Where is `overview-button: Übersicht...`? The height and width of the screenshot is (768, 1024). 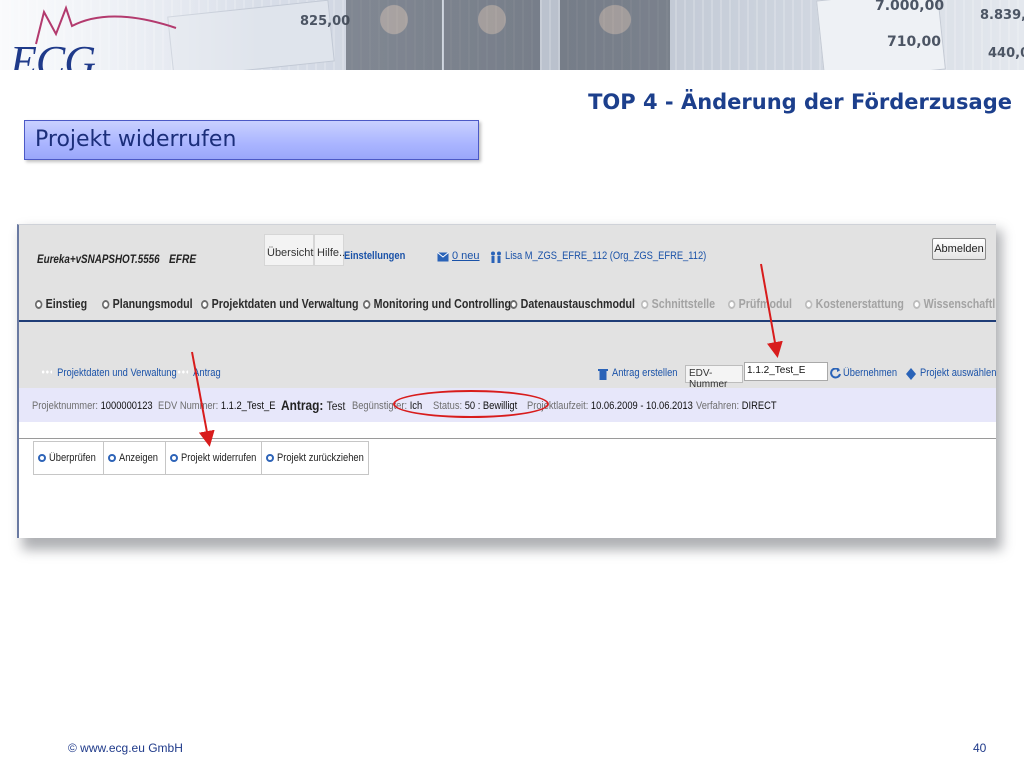
overview-button: Übersicht... is located at coordinates (293, 250).